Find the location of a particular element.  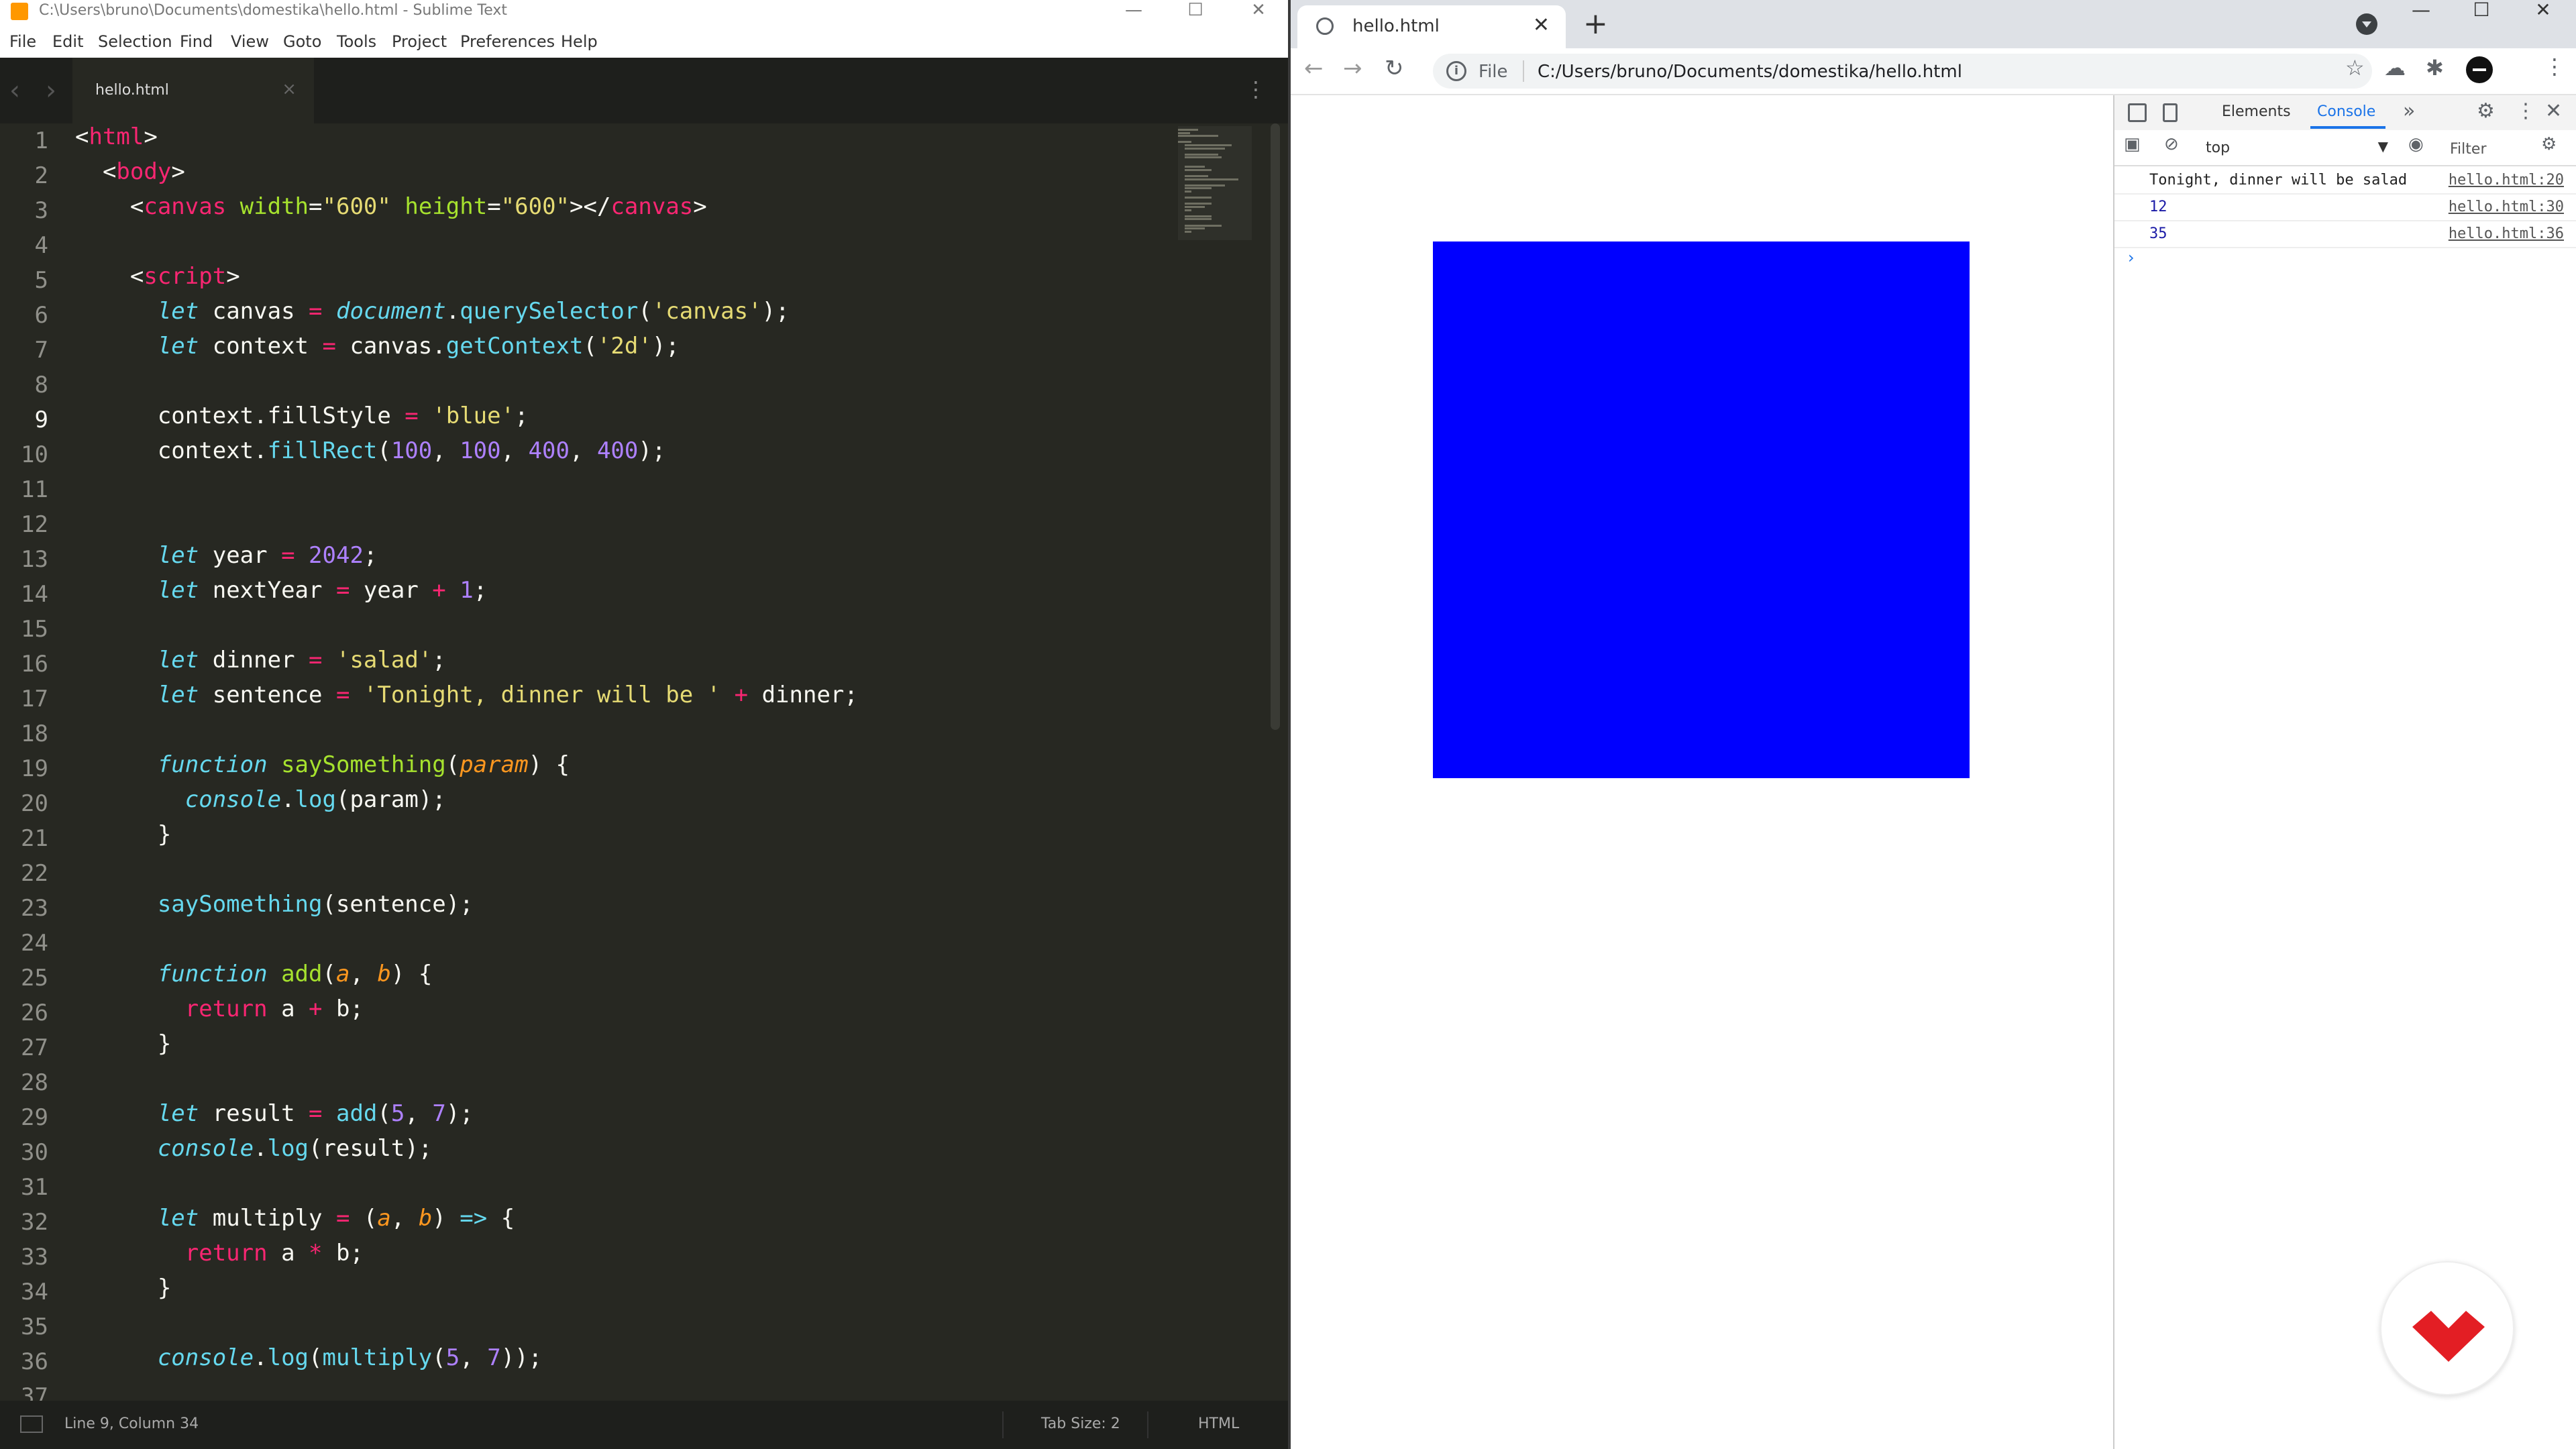

line-number: 4 is located at coordinates (41, 245).